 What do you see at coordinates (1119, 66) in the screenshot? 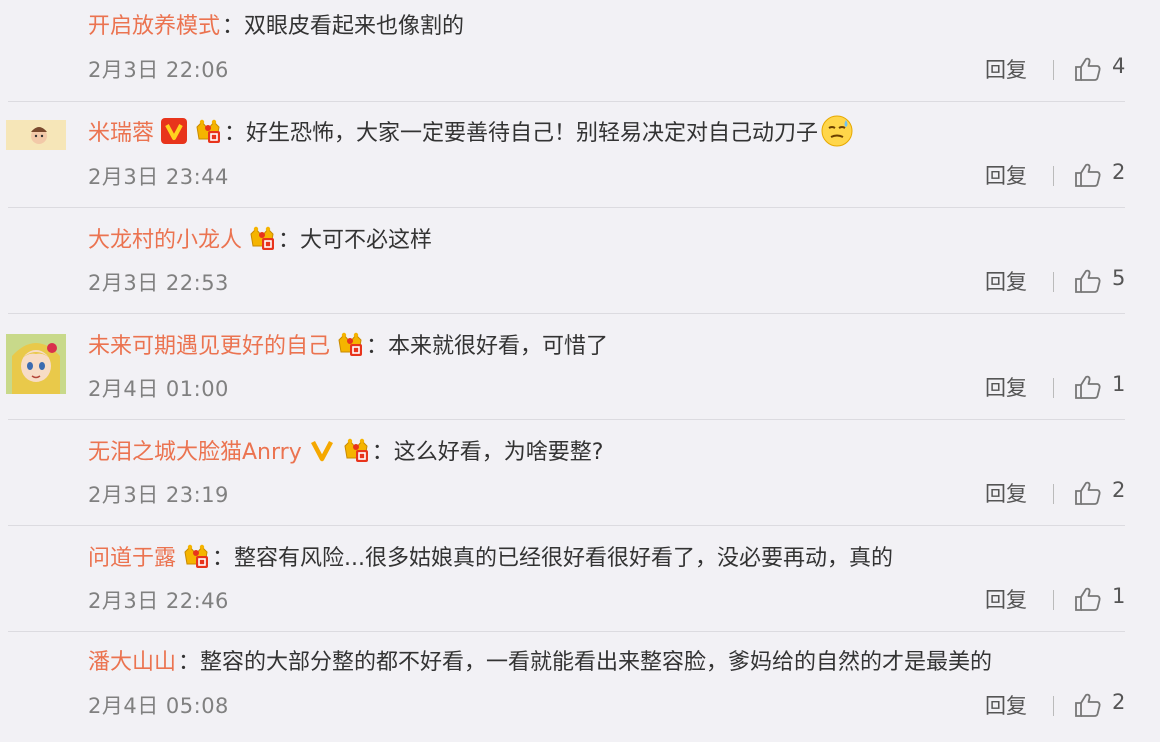
I see `like-count: 4` at bounding box center [1119, 66].